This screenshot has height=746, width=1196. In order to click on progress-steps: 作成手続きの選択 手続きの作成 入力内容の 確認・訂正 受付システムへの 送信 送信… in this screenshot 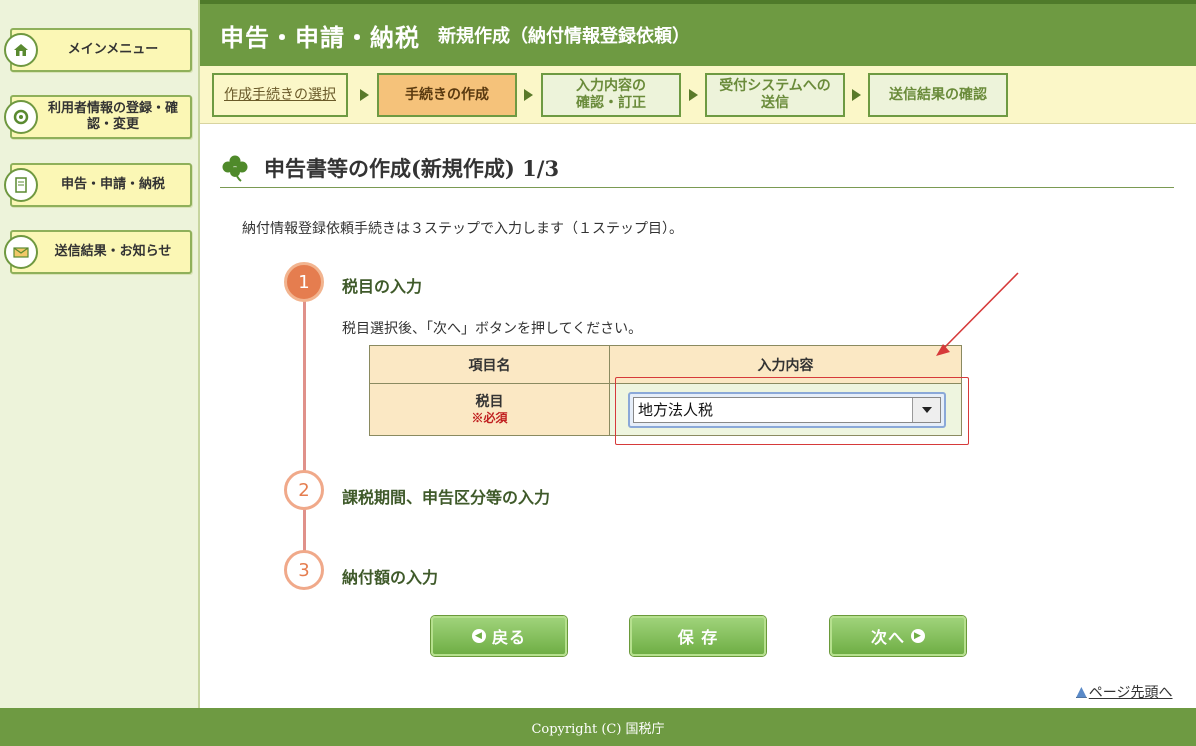, I will do `click(698, 95)`.